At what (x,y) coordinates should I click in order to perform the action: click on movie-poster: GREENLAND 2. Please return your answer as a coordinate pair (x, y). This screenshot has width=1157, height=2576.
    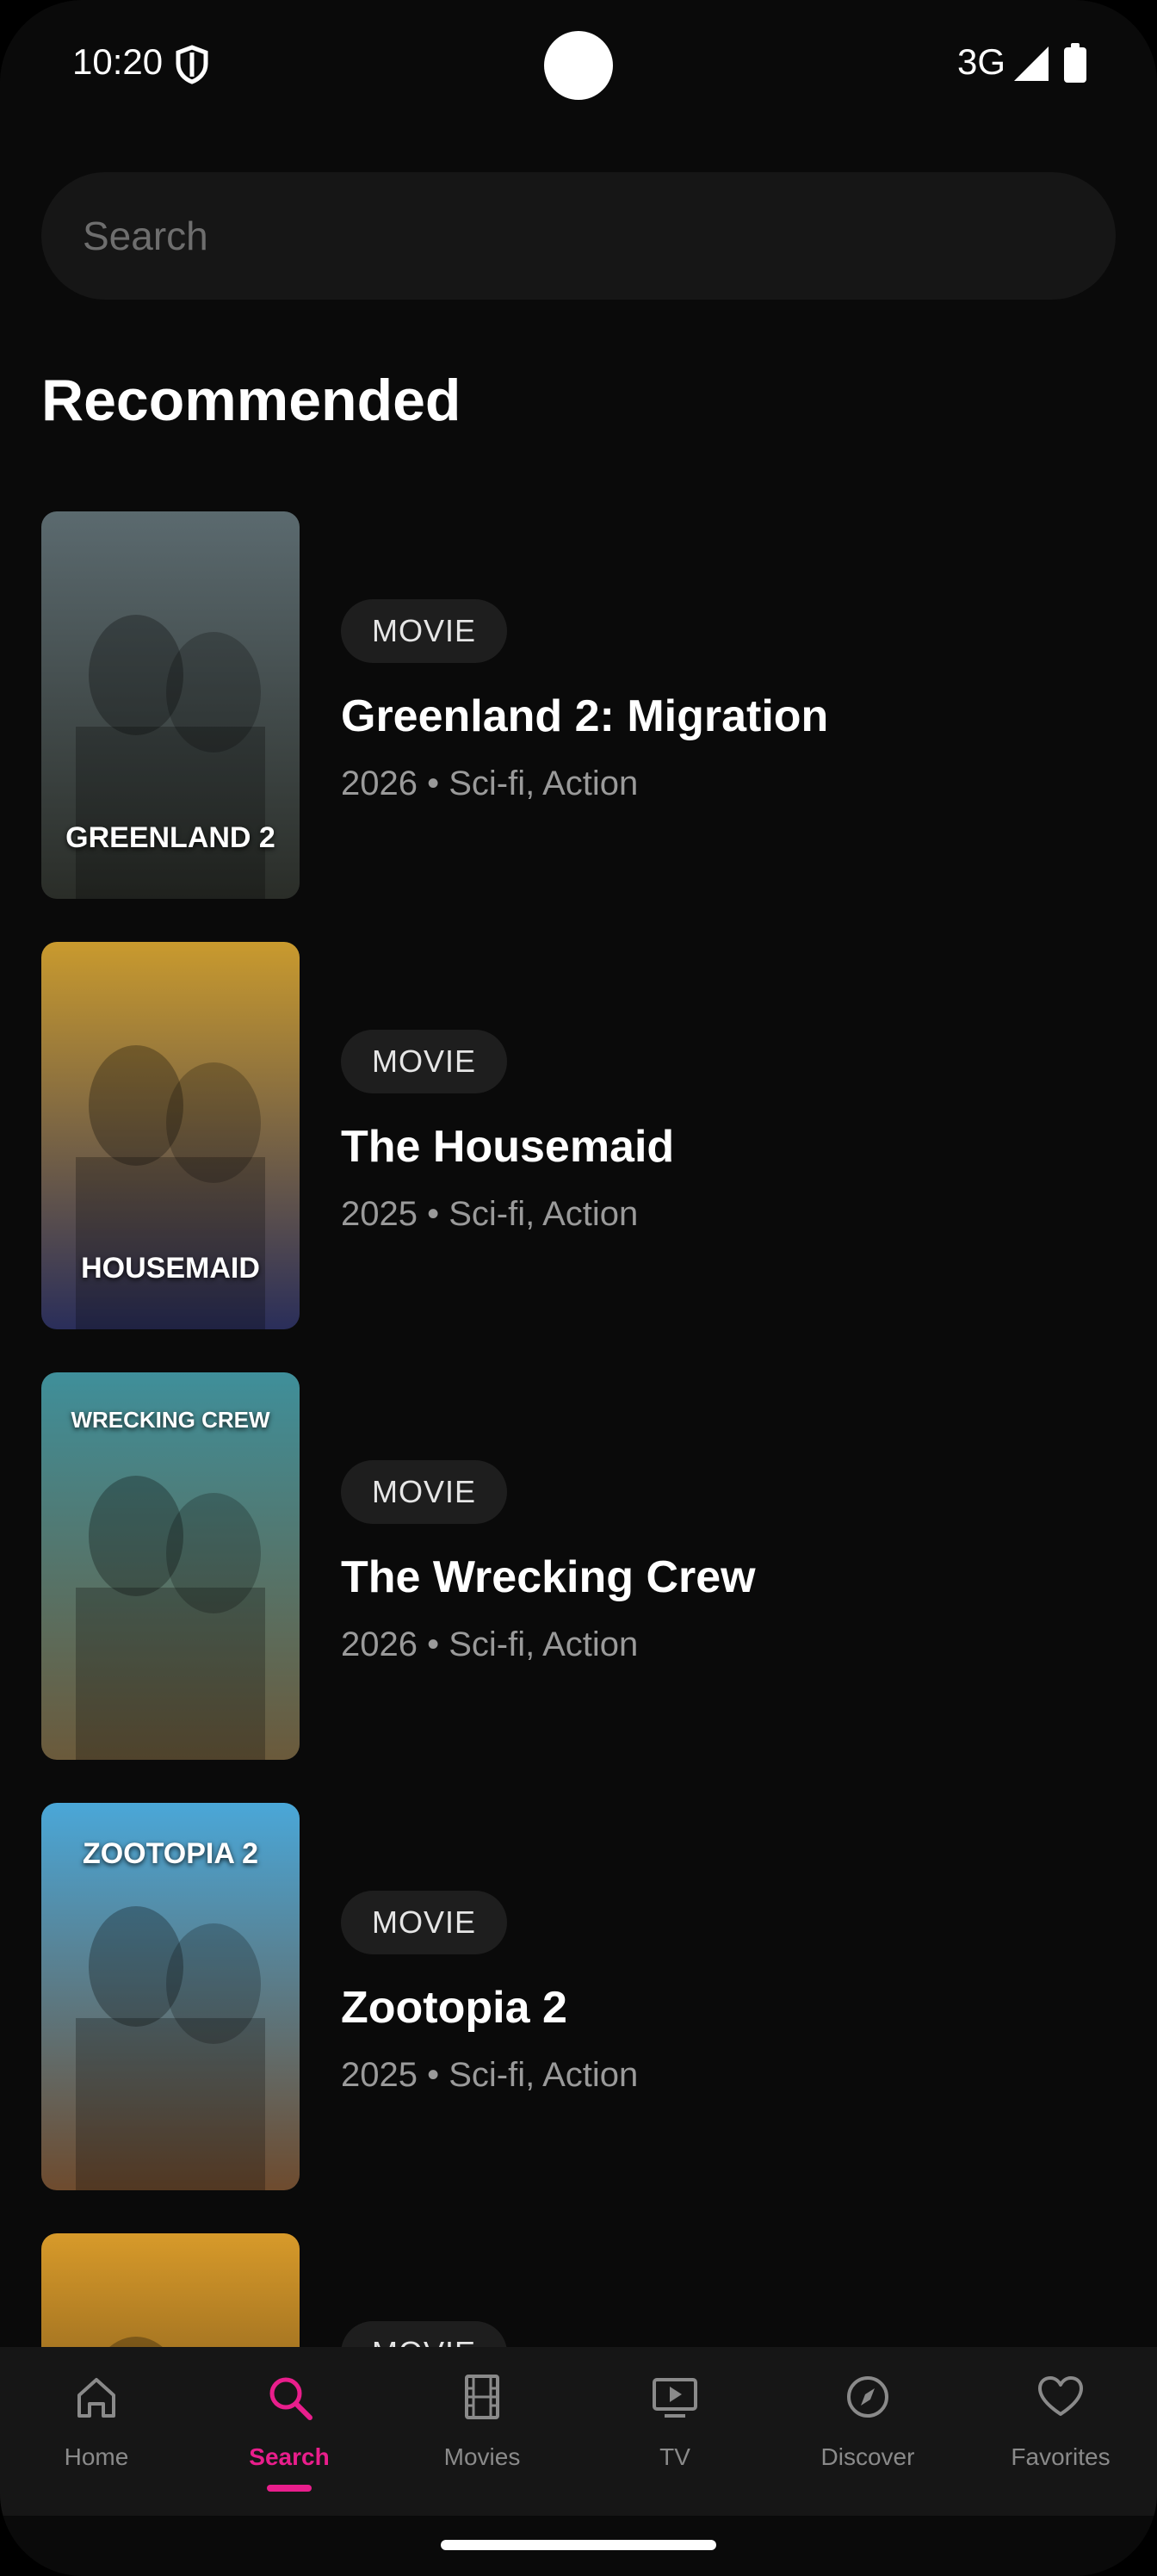
    Looking at the image, I should click on (170, 705).